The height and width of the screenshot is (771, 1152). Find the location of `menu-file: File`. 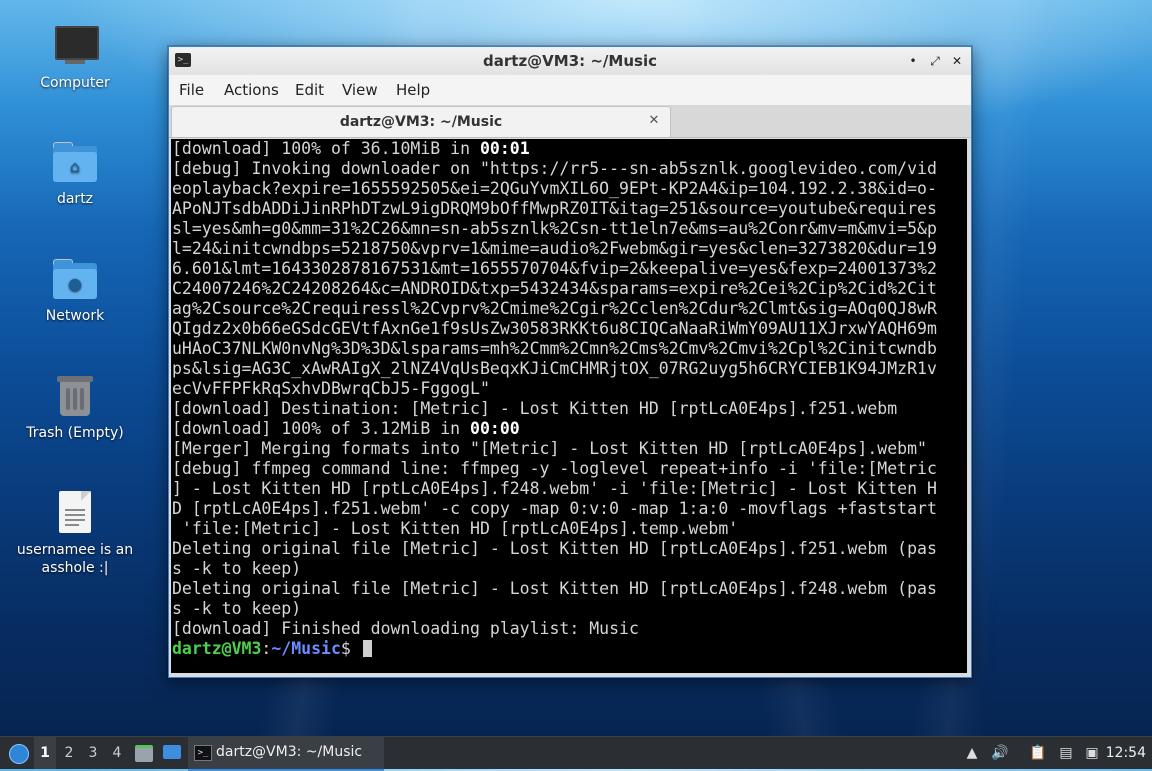

menu-file: File is located at coordinates (191, 90).